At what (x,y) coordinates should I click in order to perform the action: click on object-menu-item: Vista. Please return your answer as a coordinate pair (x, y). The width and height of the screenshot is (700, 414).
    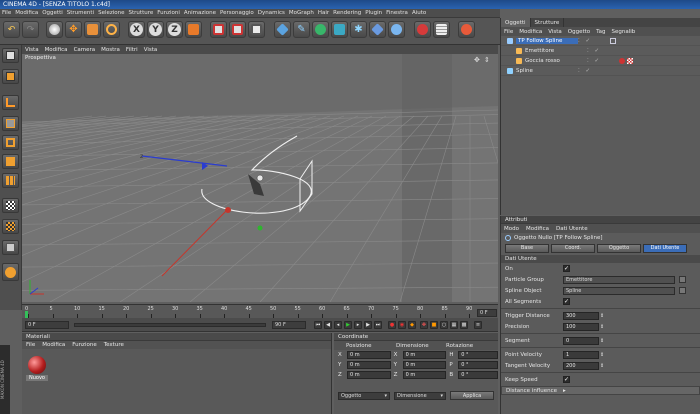
    Looking at the image, I should click on (555, 32).